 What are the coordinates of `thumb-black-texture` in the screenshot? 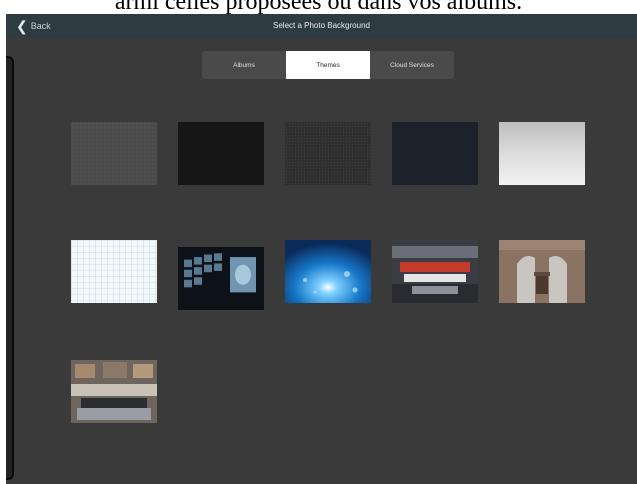 It's located at (221, 153).